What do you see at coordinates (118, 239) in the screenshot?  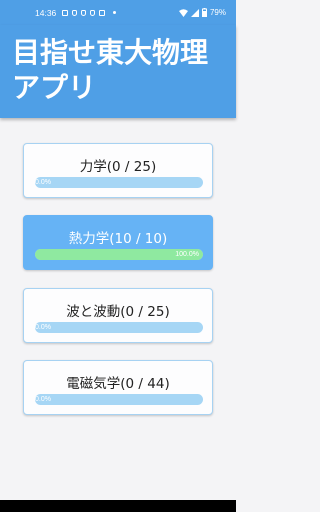 I see `category-label: 熱力学(10 / 10)` at bounding box center [118, 239].